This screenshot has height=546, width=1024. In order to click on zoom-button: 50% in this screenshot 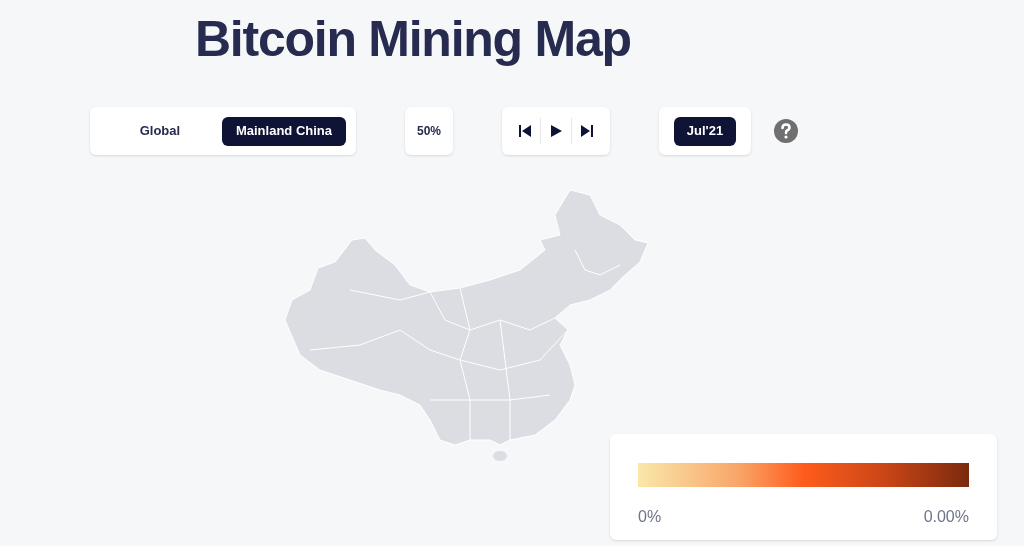, I will do `click(429, 131)`.